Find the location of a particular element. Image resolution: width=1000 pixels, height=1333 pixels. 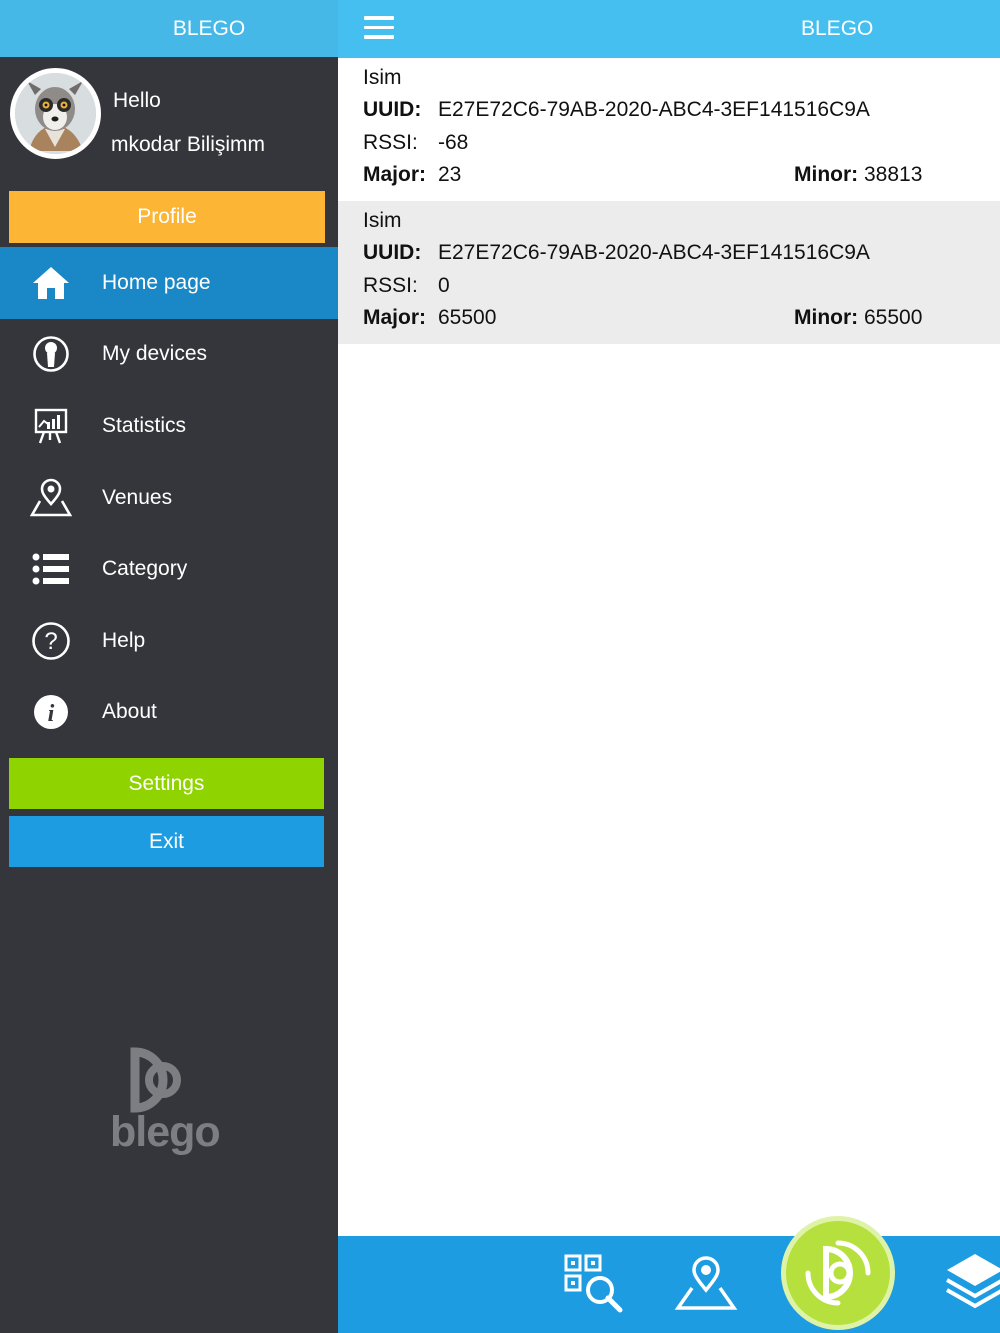

user-circle-icon is located at coordinates (51, 354).